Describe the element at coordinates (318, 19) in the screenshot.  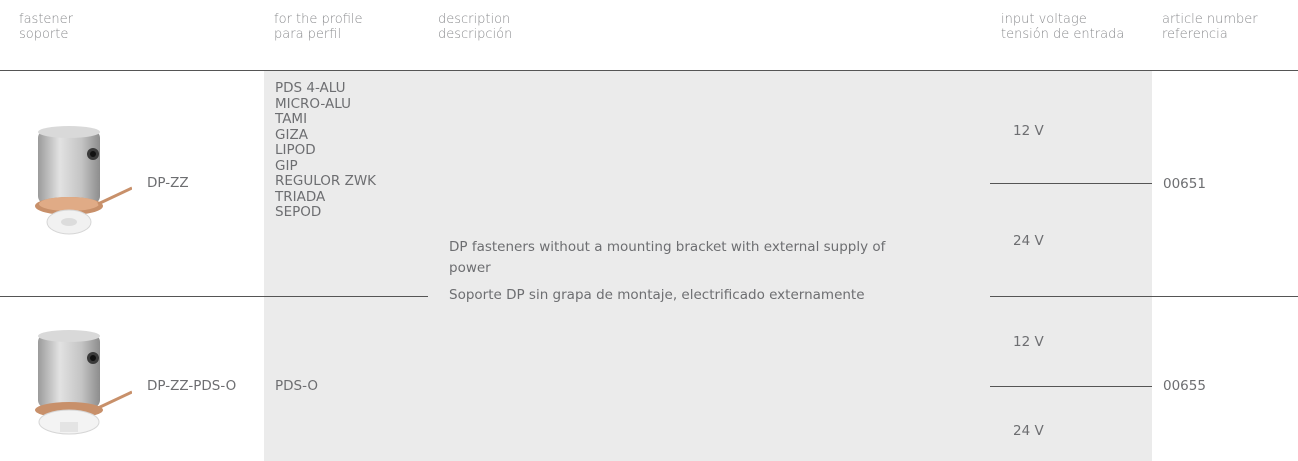
I see `header-profile-en: for the profile` at that location.